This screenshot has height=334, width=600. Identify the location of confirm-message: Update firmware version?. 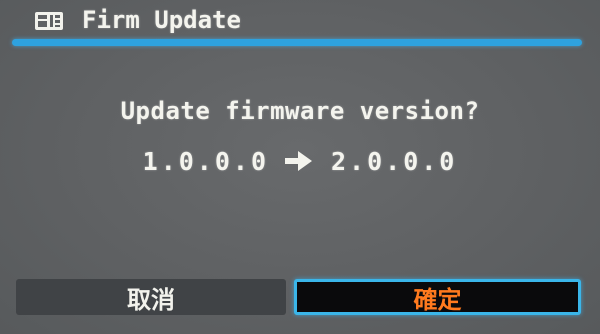
(300, 111).